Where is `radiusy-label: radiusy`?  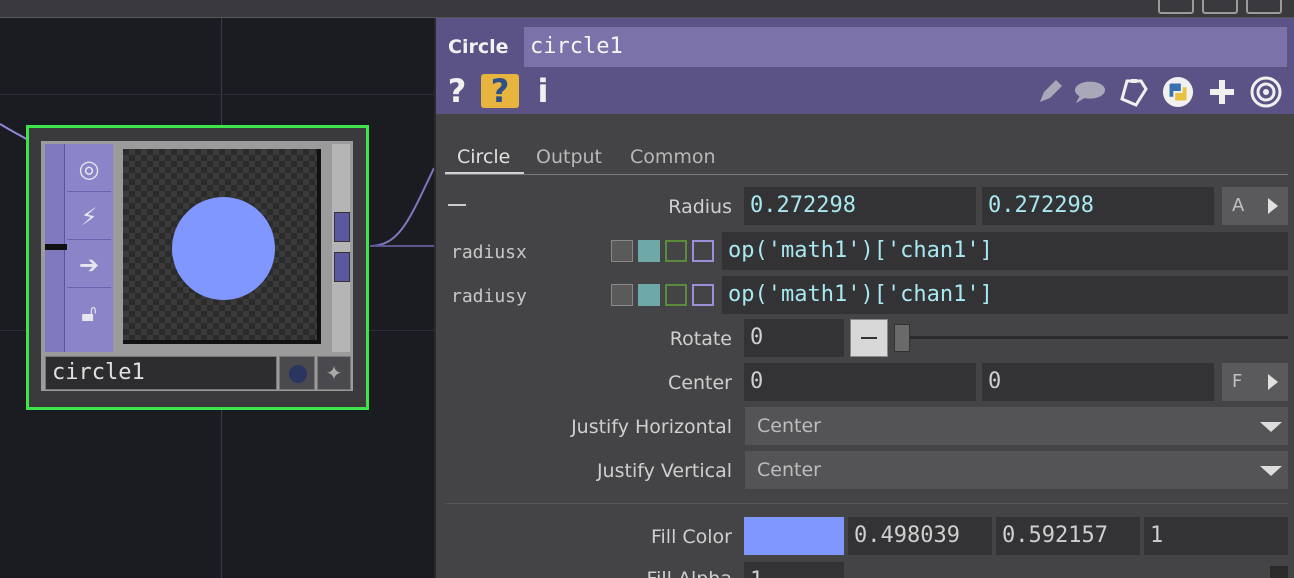 radiusy-label: radiusy is located at coordinates (489, 296).